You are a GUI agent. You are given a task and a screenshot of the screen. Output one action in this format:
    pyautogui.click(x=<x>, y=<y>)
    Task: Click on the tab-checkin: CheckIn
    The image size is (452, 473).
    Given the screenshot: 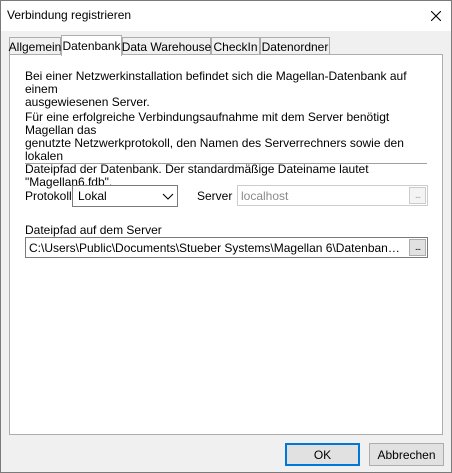 What is the action you would take?
    pyautogui.click(x=235, y=46)
    